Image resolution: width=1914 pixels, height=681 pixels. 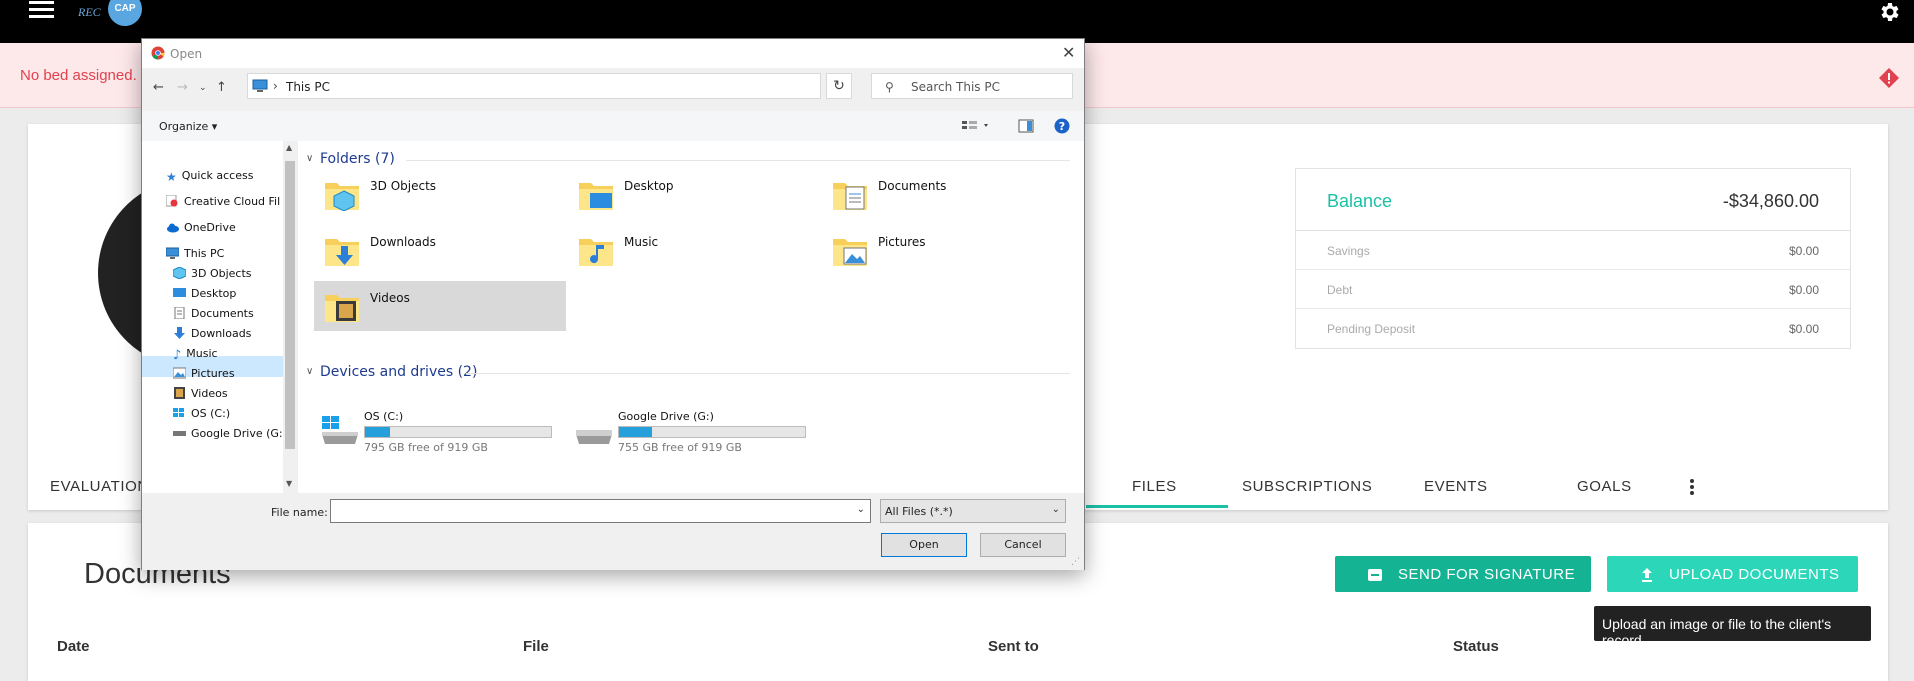 What do you see at coordinates (179, 373) in the screenshot?
I see `pictures-icon` at bounding box center [179, 373].